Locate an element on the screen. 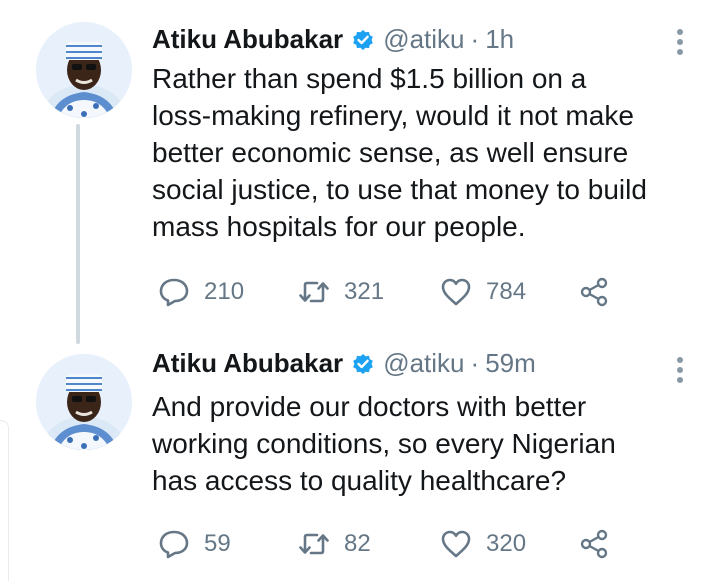 This screenshot has height=581, width=720. retweet-count: 82 is located at coordinates (357, 543).